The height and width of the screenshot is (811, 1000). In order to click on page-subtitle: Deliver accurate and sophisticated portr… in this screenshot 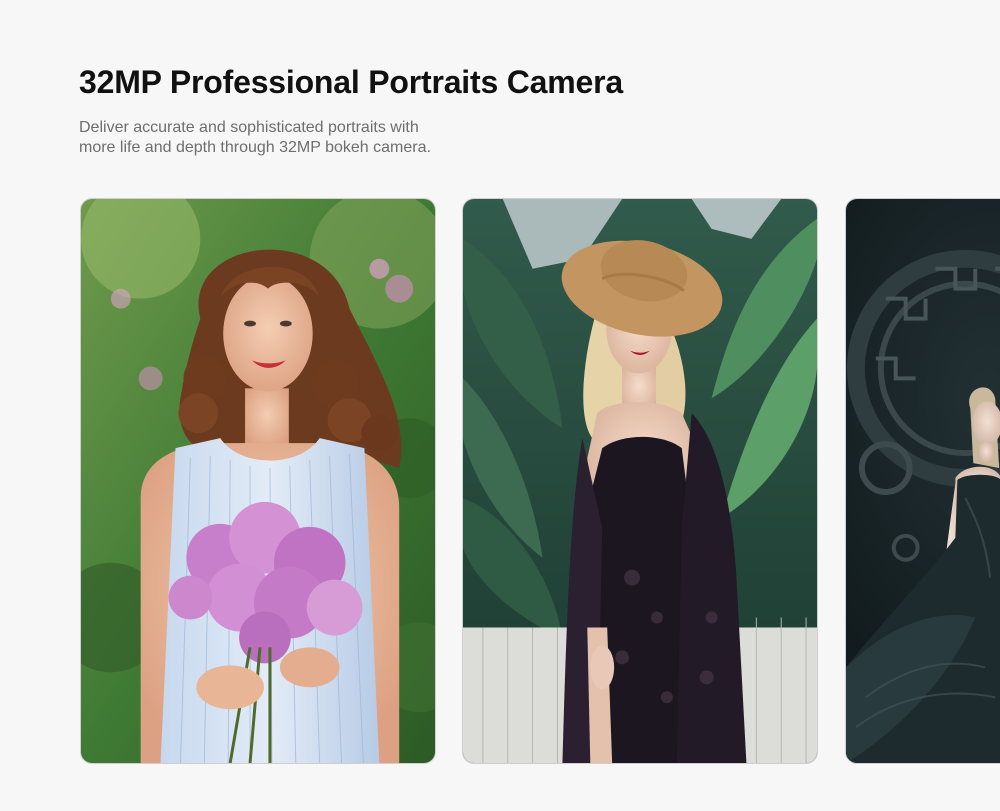, I will do `click(289, 138)`.